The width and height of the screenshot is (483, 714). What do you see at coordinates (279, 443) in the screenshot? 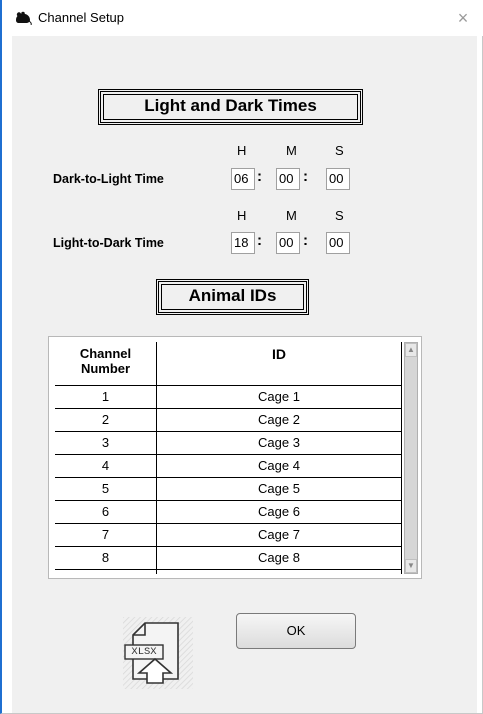
I see `id-cell: Cage 3` at bounding box center [279, 443].